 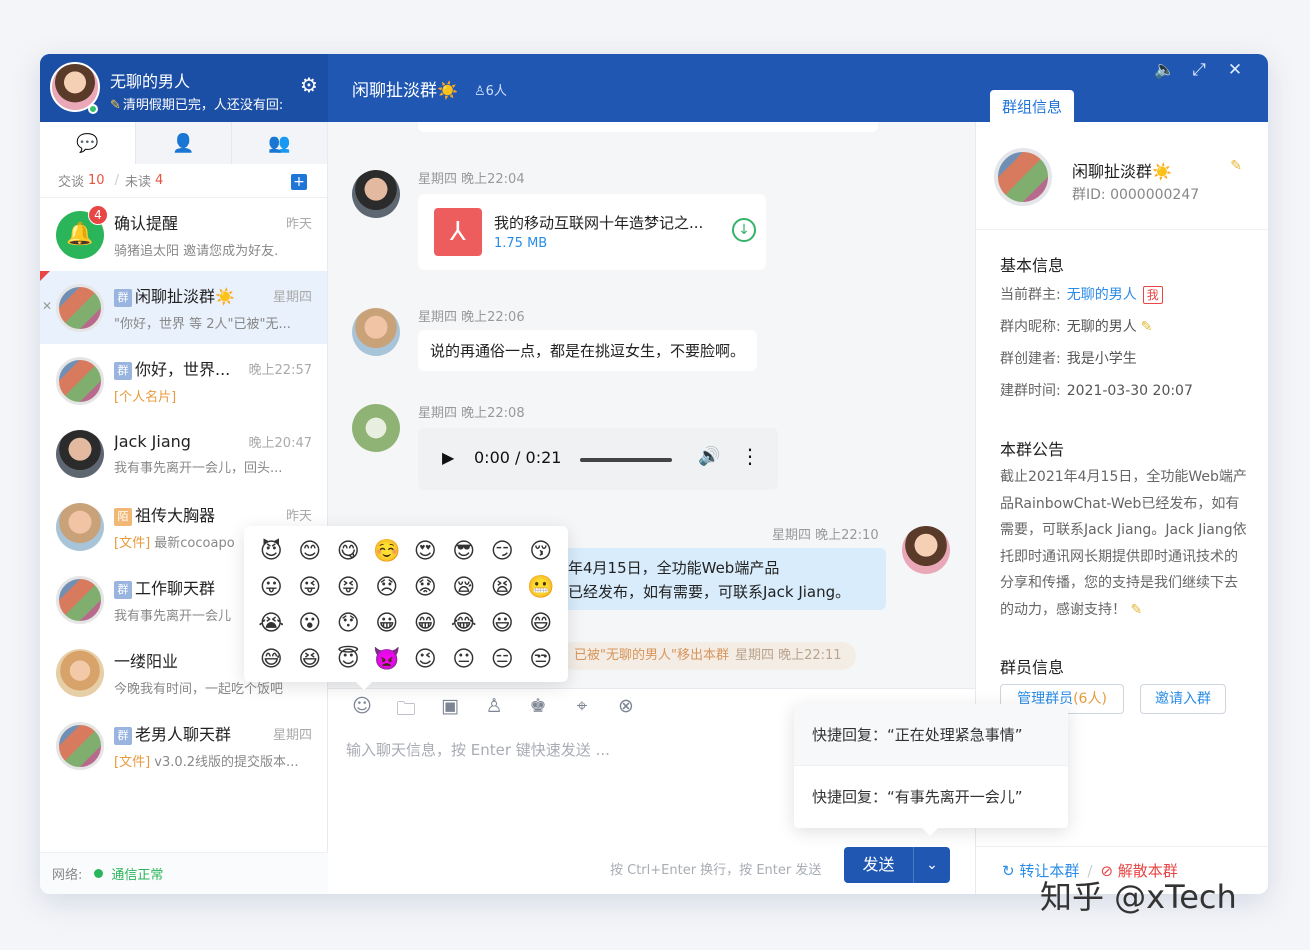 I want to click on conversation-item: 🔔 4 确认提醒 昨天 骑猪追太阳 邀请您成为好友., so click(x=183, y=234).